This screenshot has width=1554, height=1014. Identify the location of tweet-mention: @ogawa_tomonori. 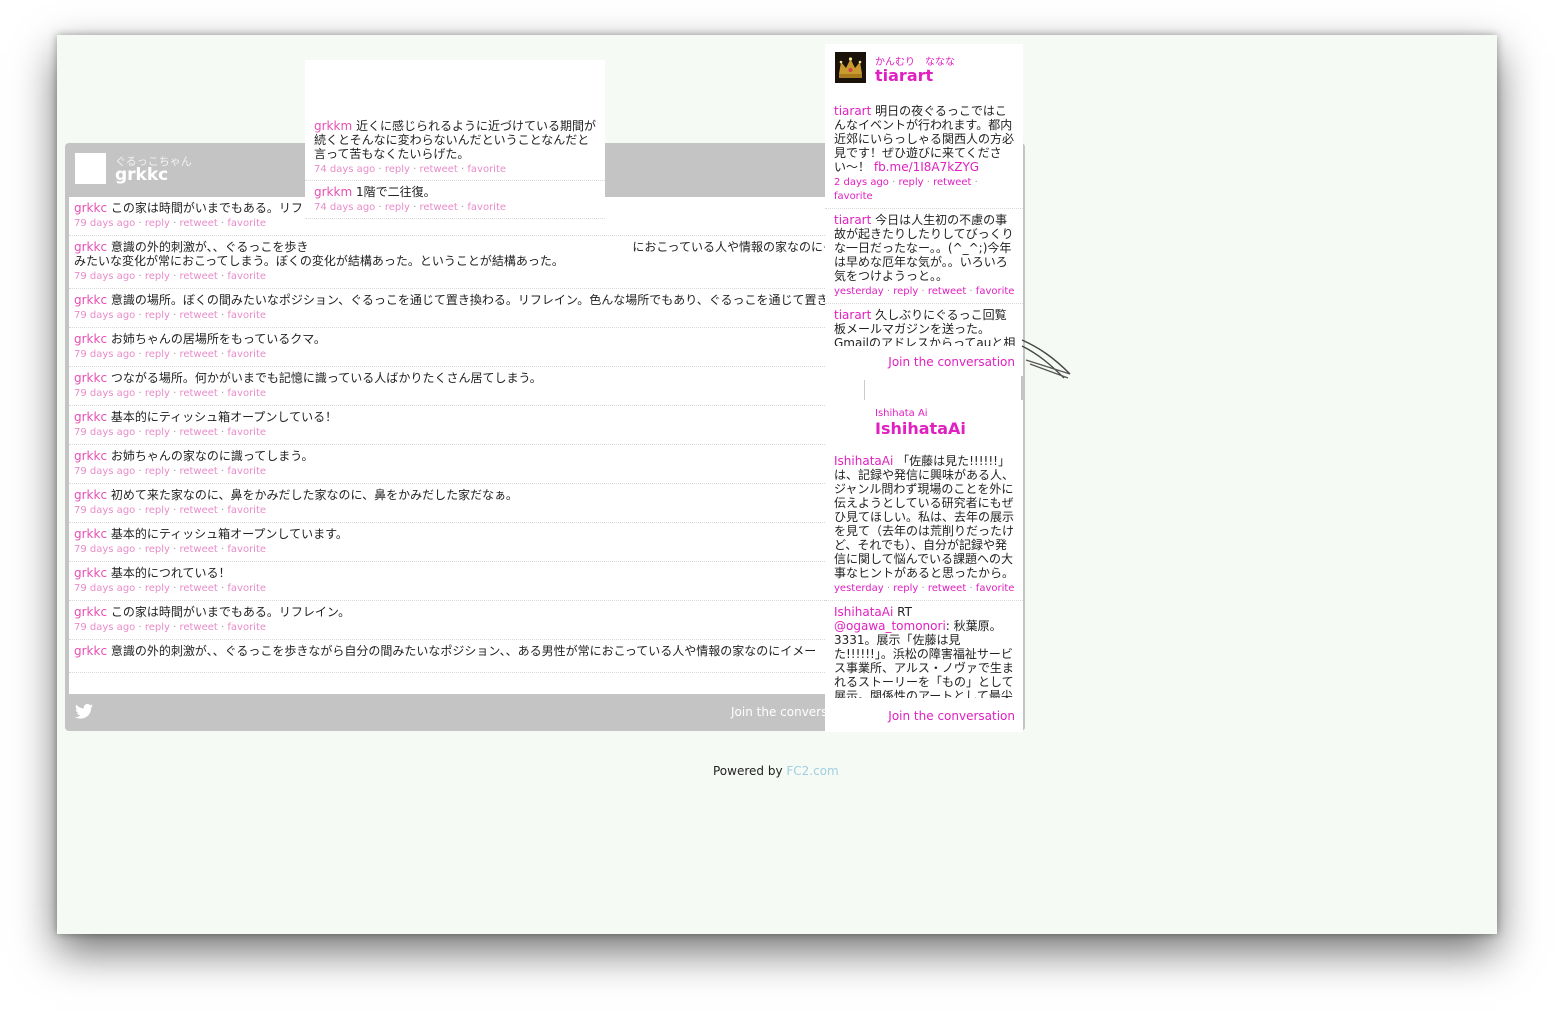
(890, 626).